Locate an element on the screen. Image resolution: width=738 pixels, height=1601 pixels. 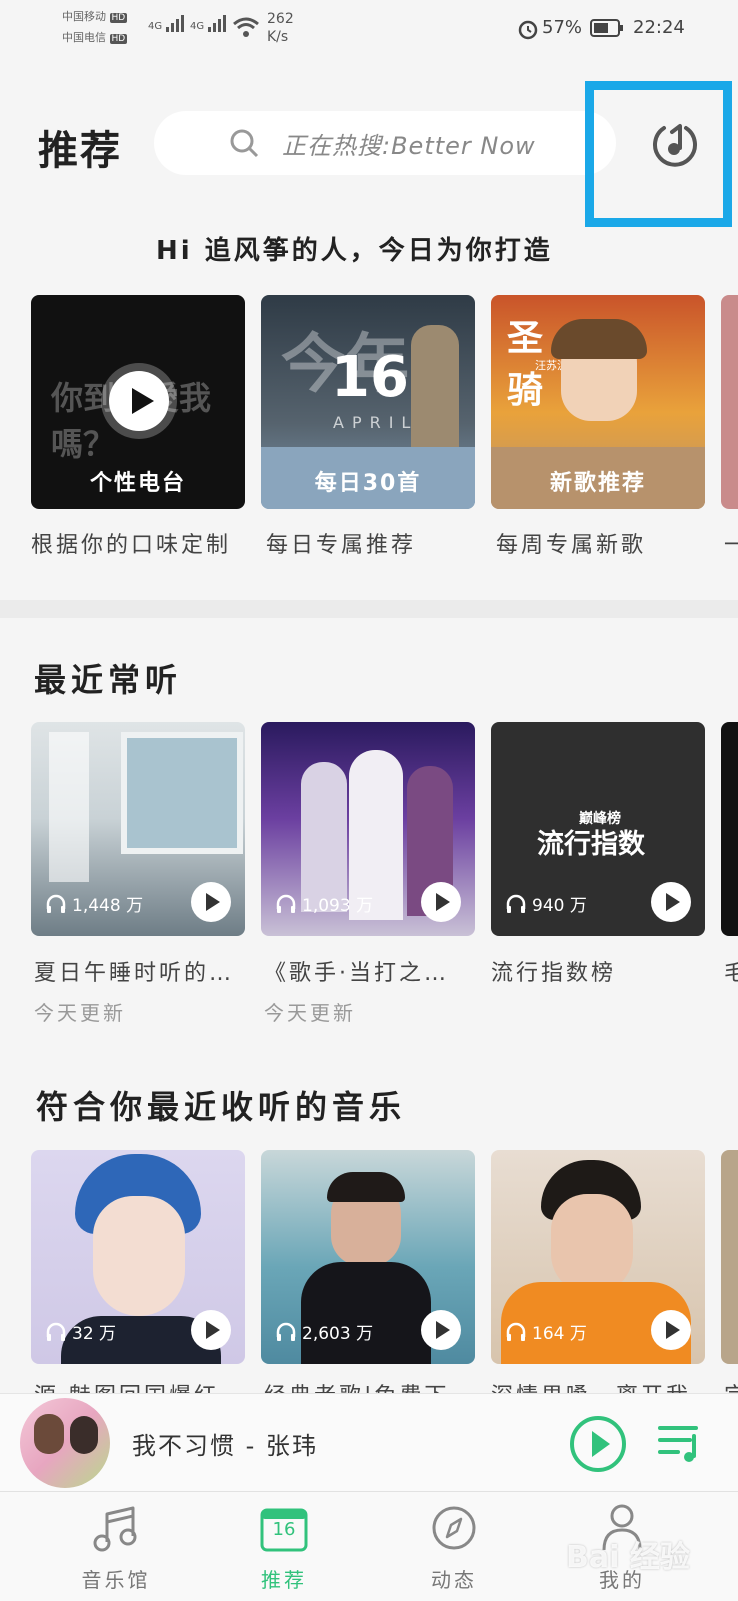
carrier-2: 中国电信 HD is located at coordinates (95, 38).